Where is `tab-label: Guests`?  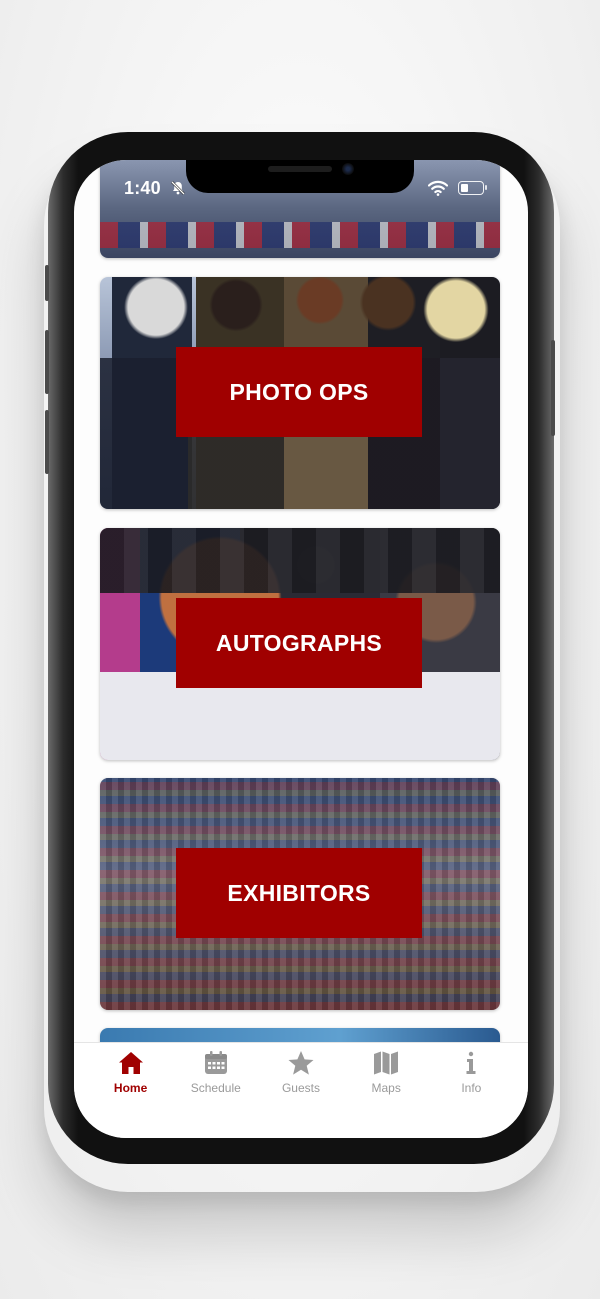
tab-label: Guests is located at coordinates (300, 1088).